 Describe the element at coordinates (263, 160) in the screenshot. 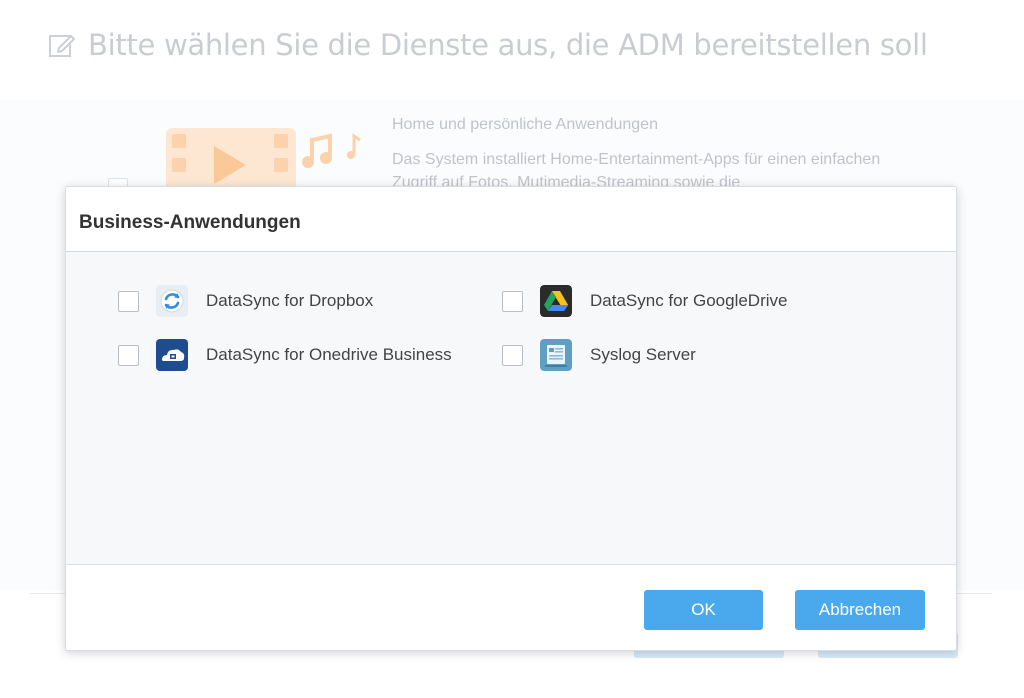

I see `home-entertainment-illustration` at that location.